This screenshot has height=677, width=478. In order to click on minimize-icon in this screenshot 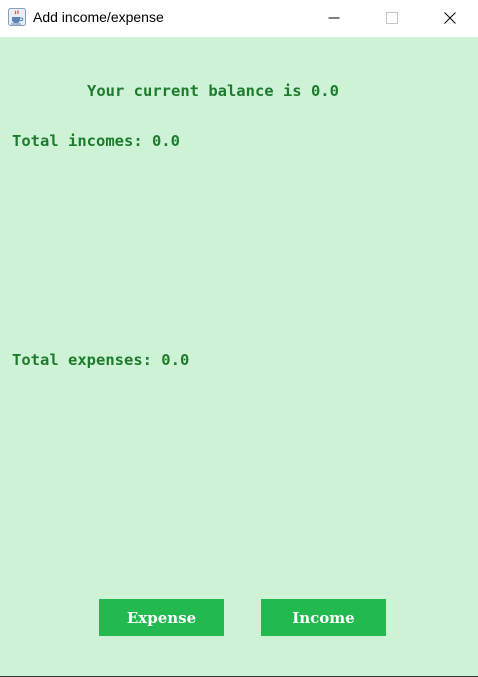, I will do `click(334, 18)`.